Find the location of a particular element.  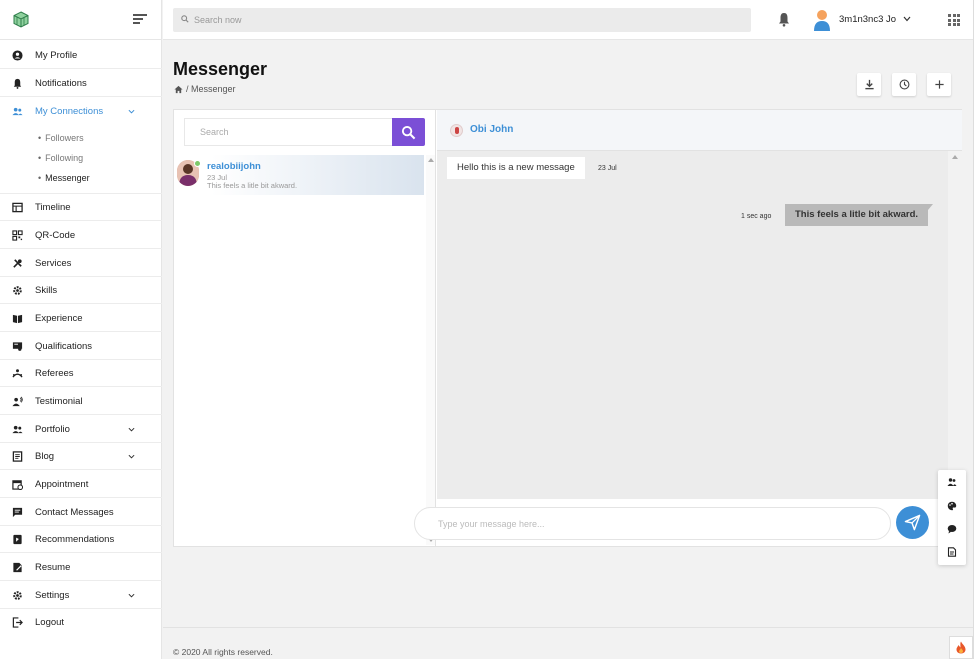

logo-icon is located at coordinates (21, 20).